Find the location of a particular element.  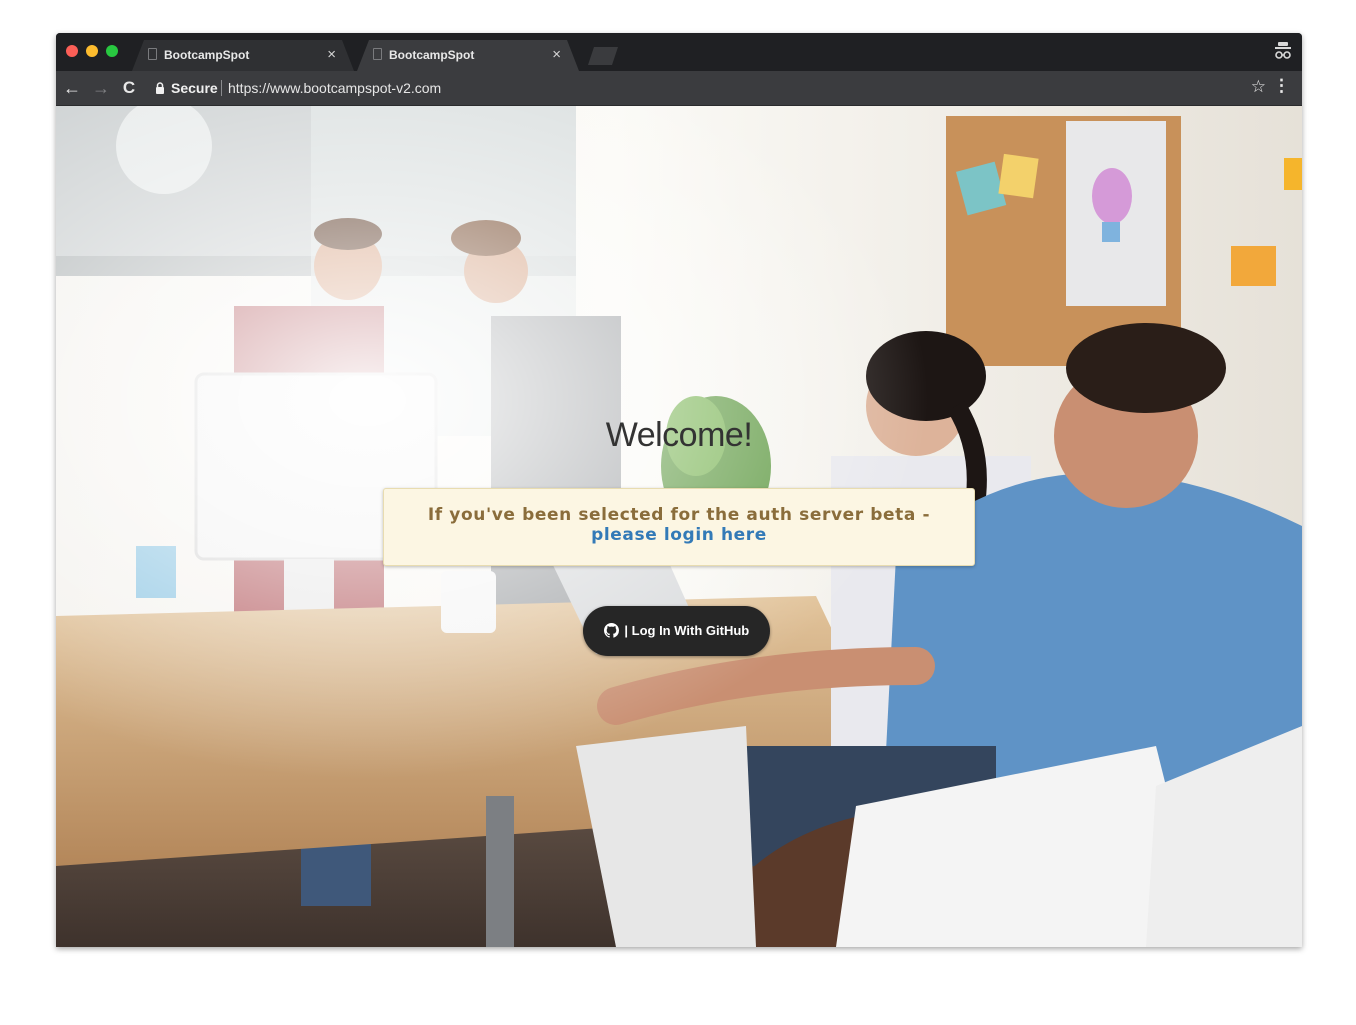

forward-button: → is located at coordinates (101, 88).